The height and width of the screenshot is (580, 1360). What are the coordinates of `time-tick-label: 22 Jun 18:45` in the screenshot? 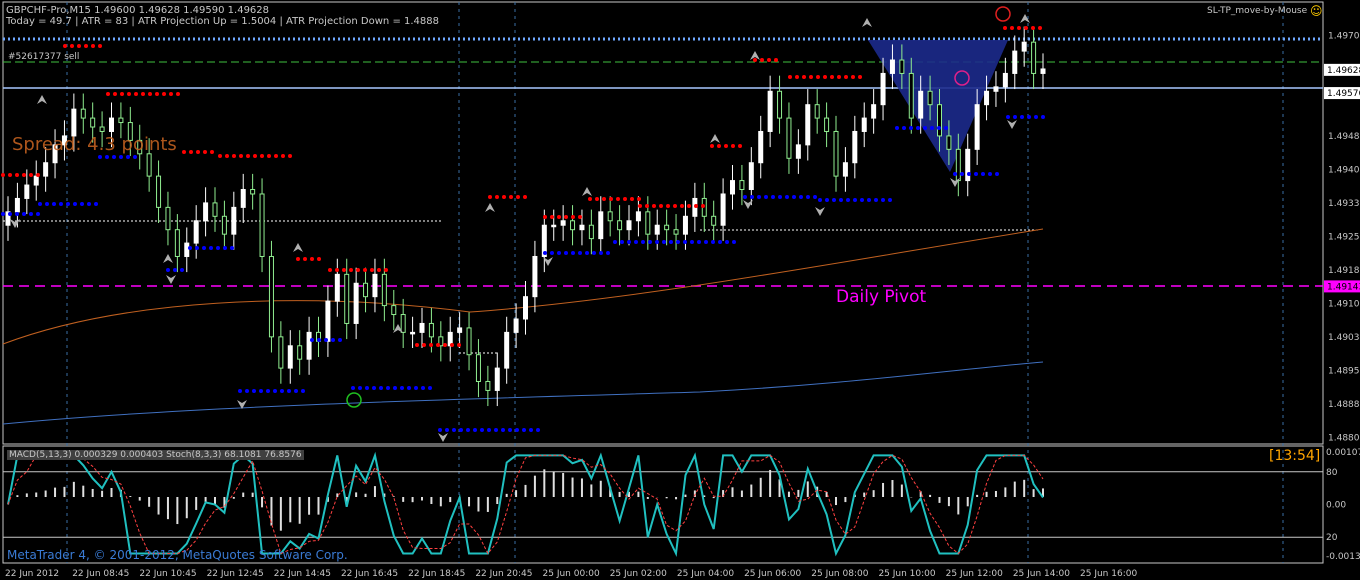 It's located at (436, 574).